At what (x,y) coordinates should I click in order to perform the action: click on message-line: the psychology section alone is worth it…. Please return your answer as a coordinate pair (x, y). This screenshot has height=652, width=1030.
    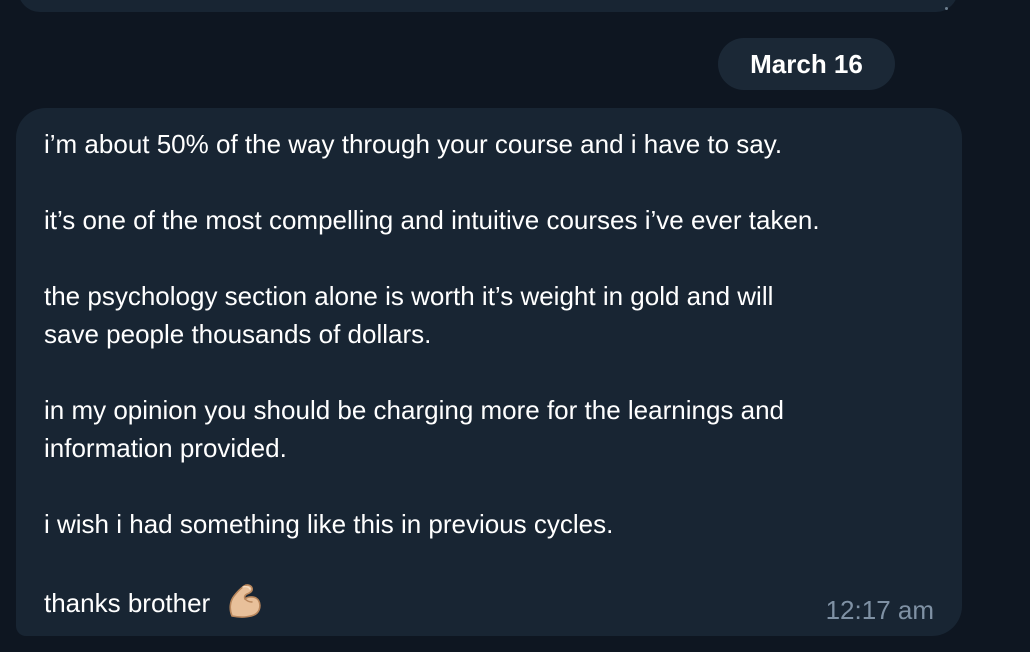
    Looking at the image, I should click on (409, 296).